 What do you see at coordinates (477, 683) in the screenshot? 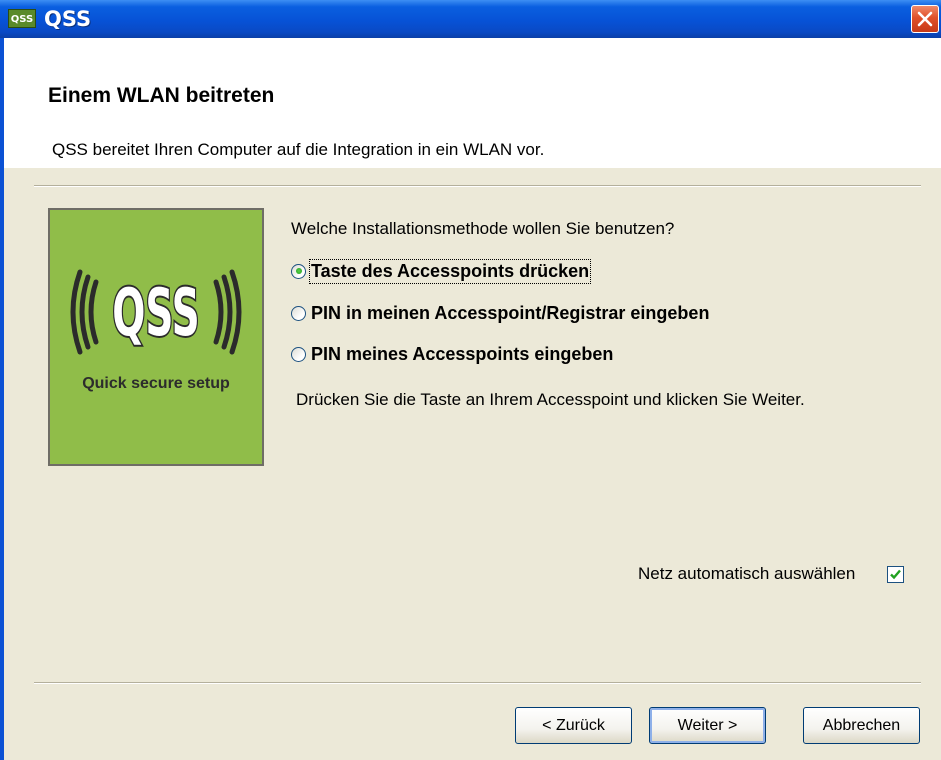
I see `footer-divider` at bounding box center [477, 683].